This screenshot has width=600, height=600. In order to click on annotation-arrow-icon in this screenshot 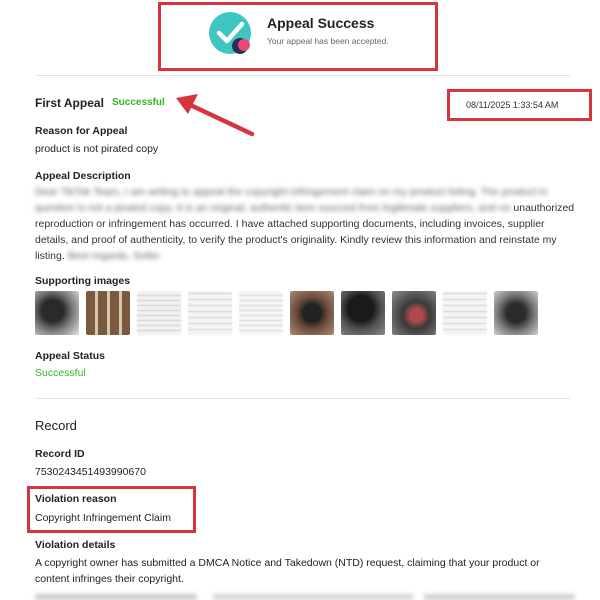, I will do `click(215, 115)`.